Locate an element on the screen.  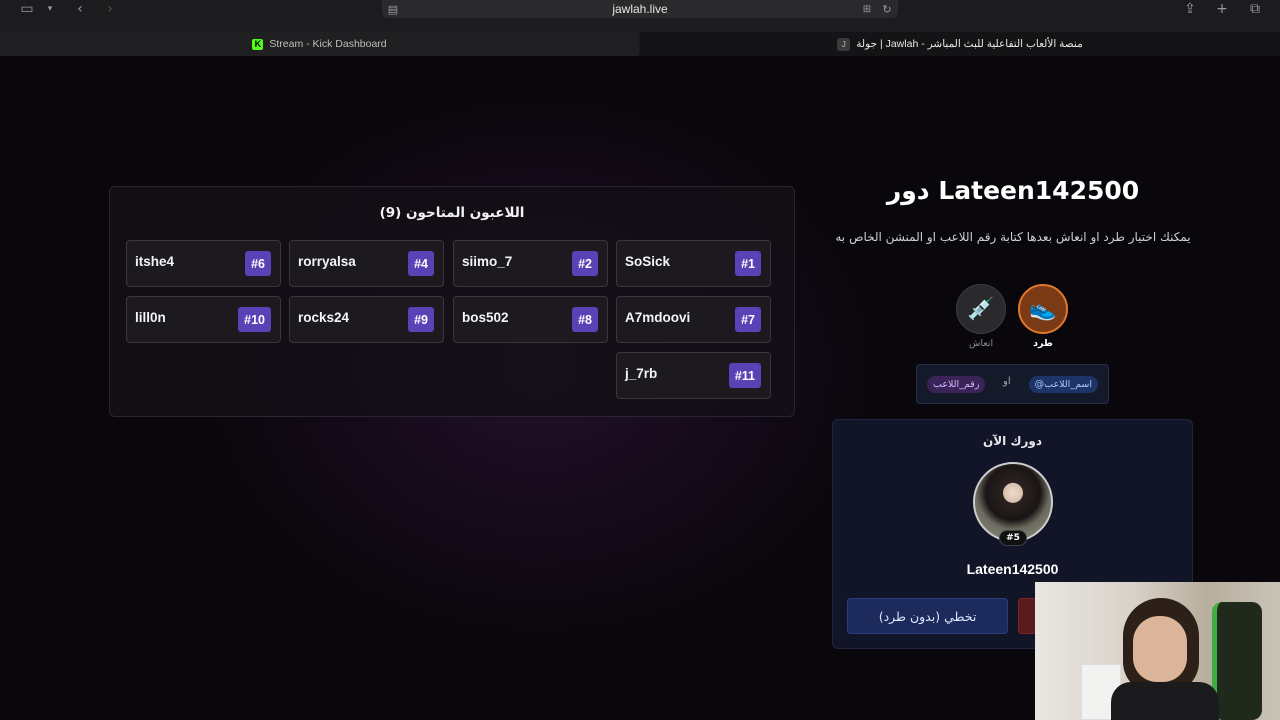
player-card: A7mdoovi #7 is located at coordinates (693, 319).